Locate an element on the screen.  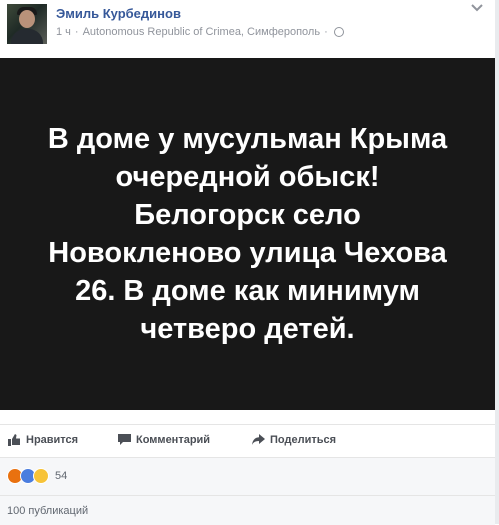
post-actions: Нравится Комментарий Поделиться is located at coordinates (247, 439).